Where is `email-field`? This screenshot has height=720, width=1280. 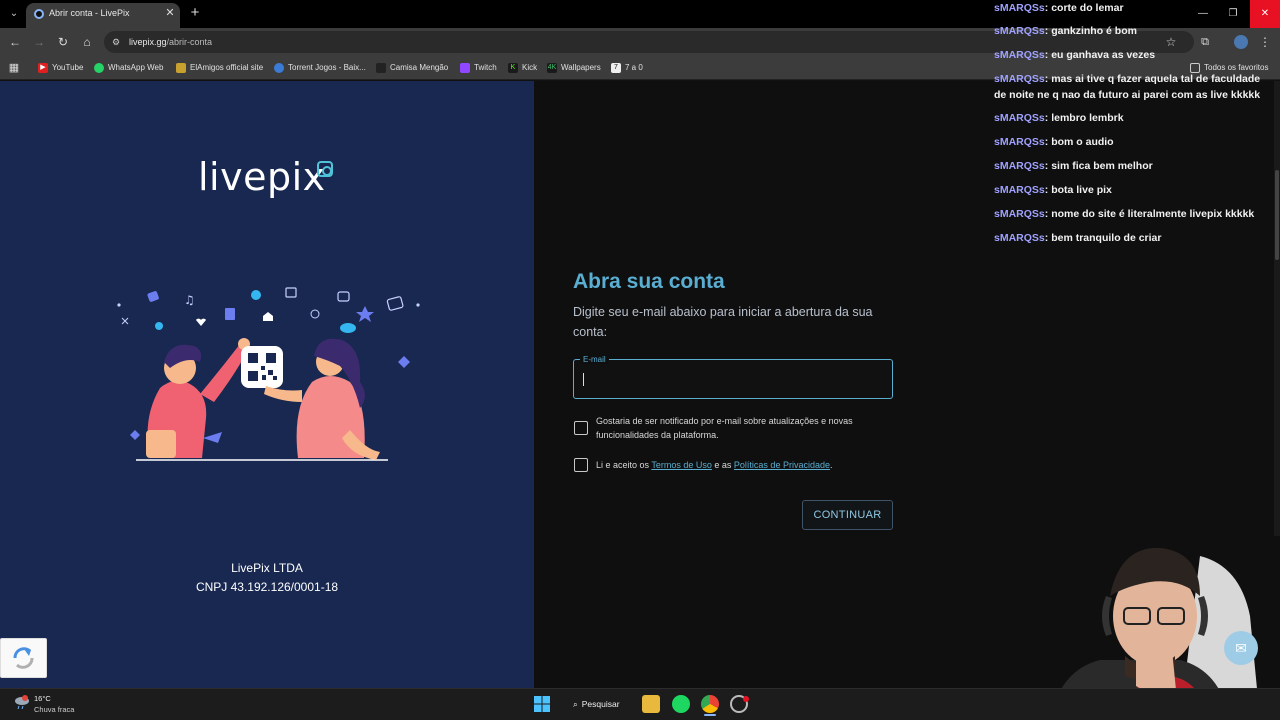
email-field is located at coordinates (732, 379).